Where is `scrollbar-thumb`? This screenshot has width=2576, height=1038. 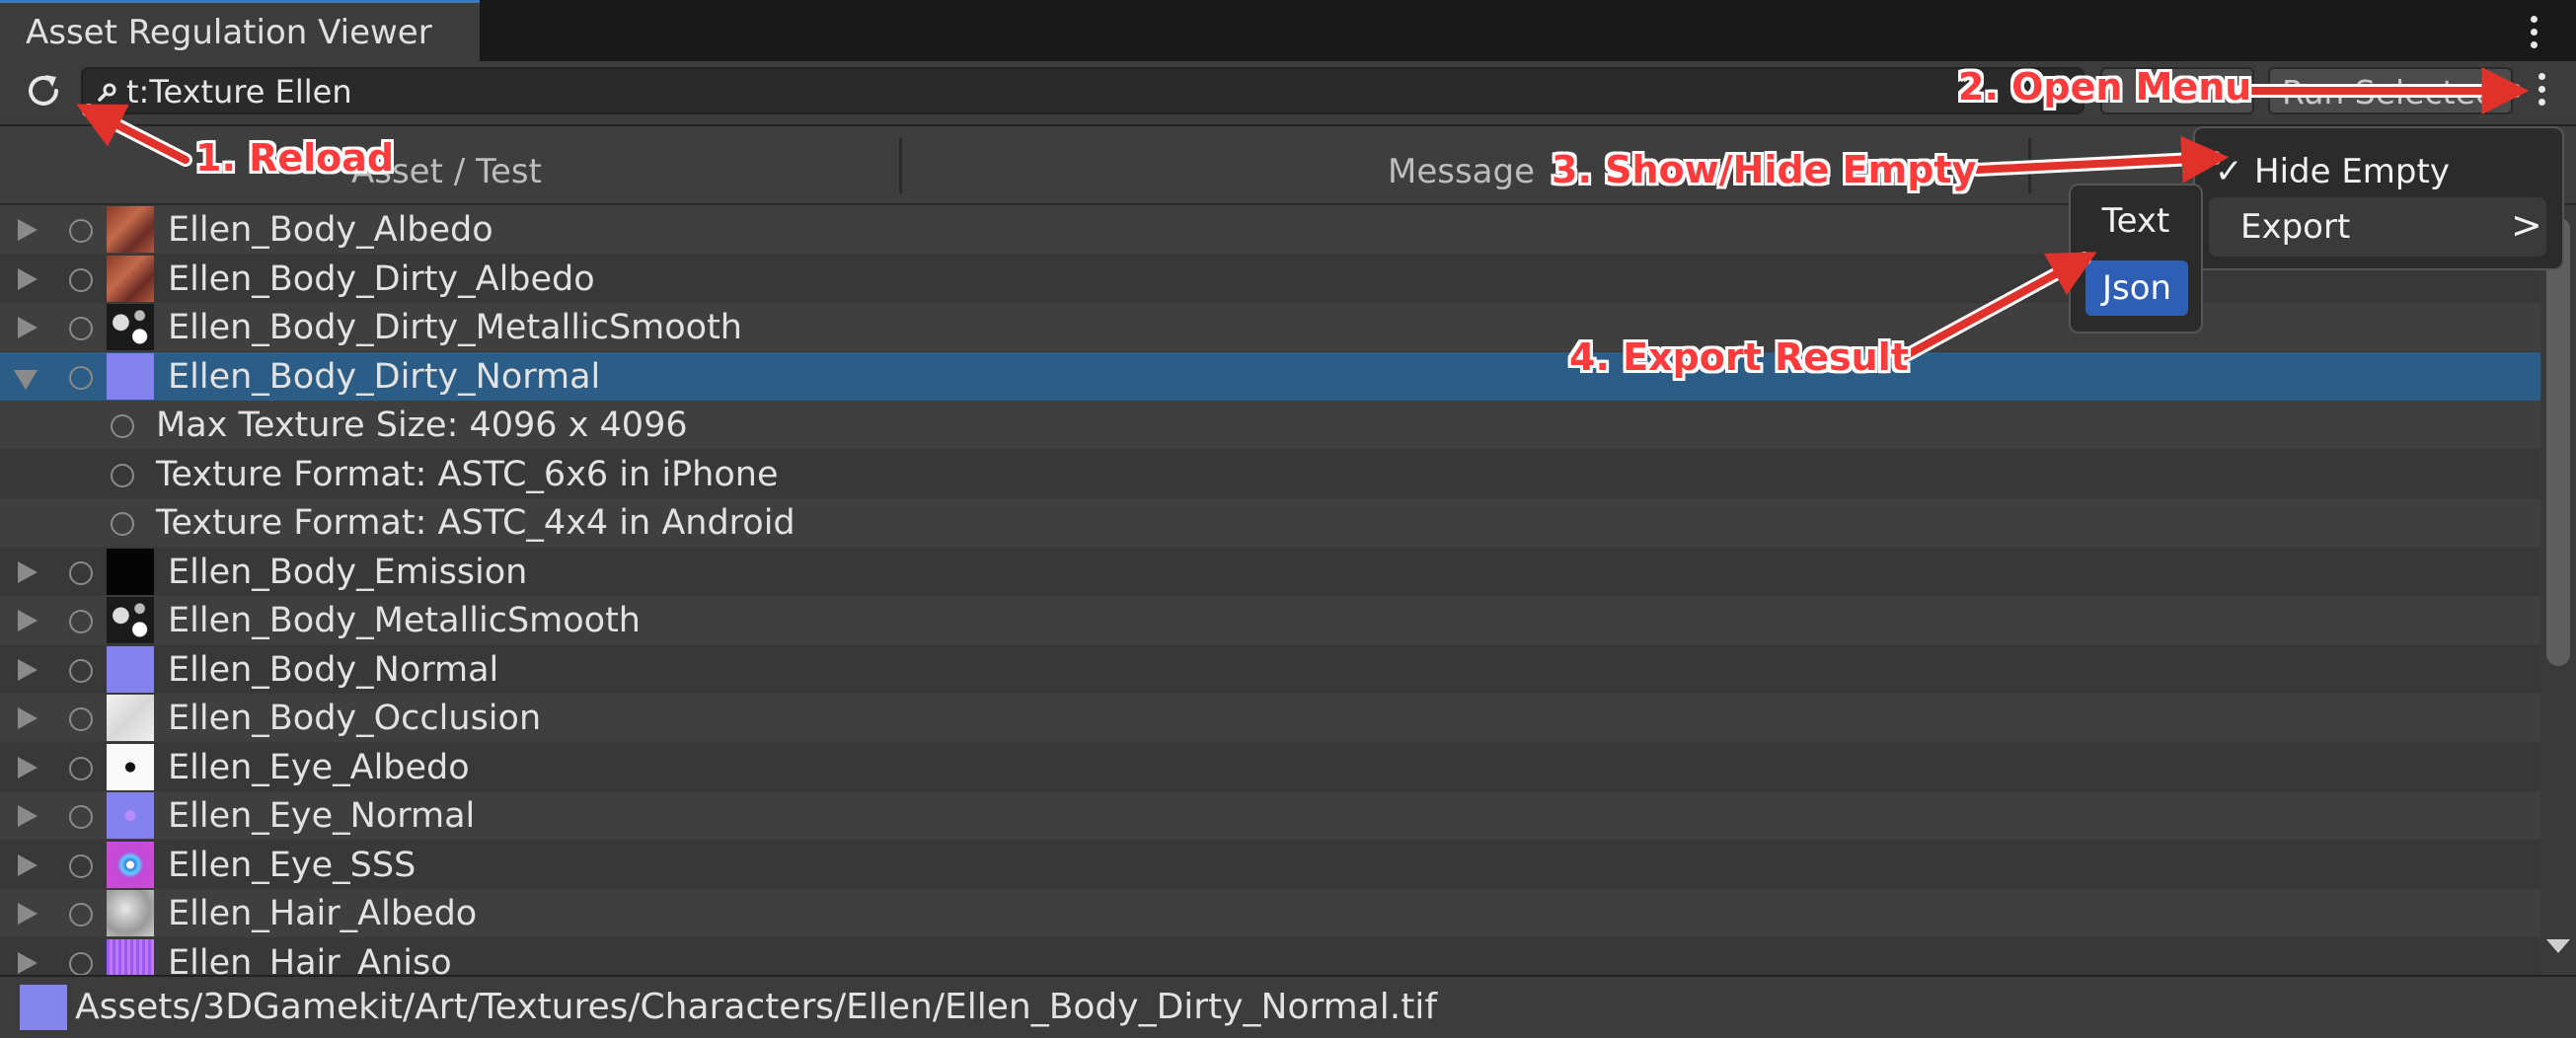 scrollbar-thumb is located at coordinates (2558, 441).